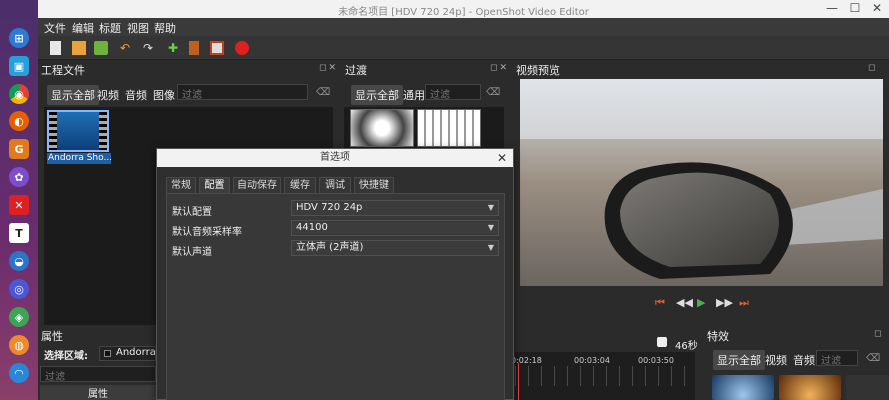  I want to click on import-files-icon: ✚, so click(173, 48).